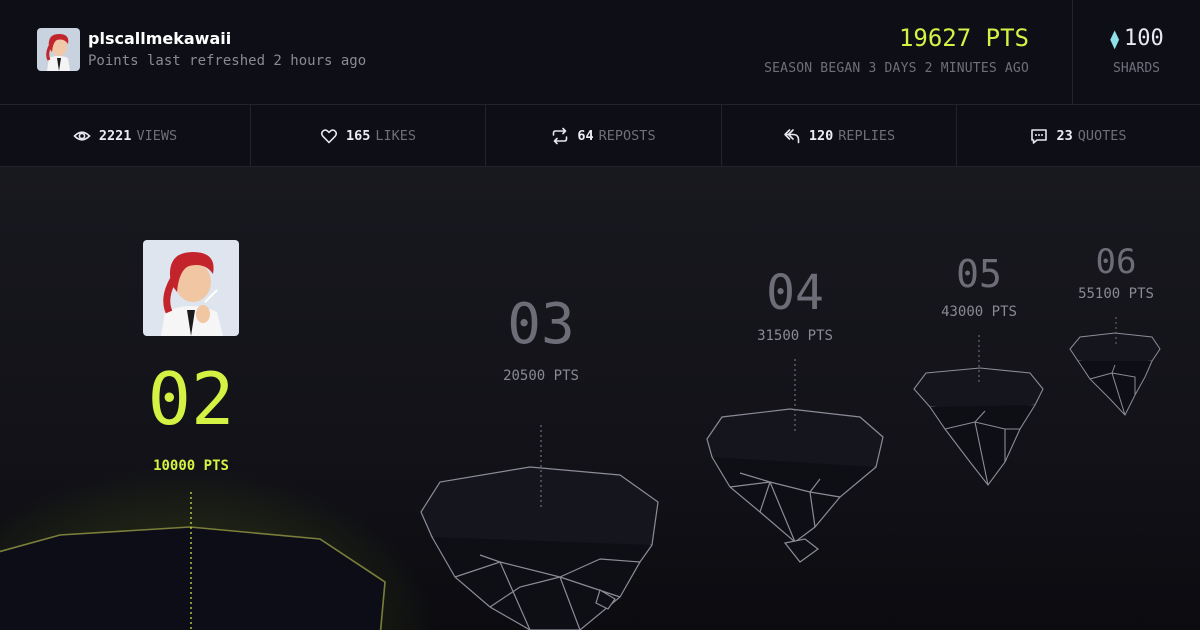 The image size is (1200, 630). Describe the element at coordinates (1039, 136) in the screenshot. I see `quote-icon` at that location.